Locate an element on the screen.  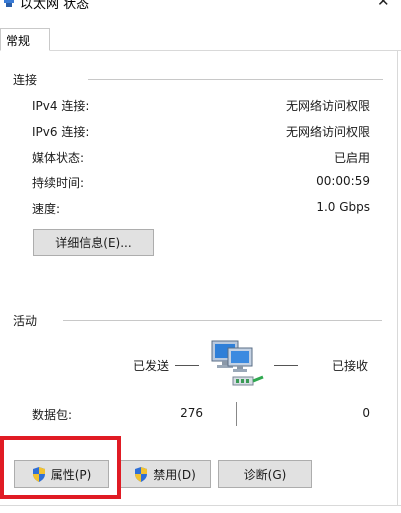
window-title: 以太网 状态 is located at coordinates (55, 6).